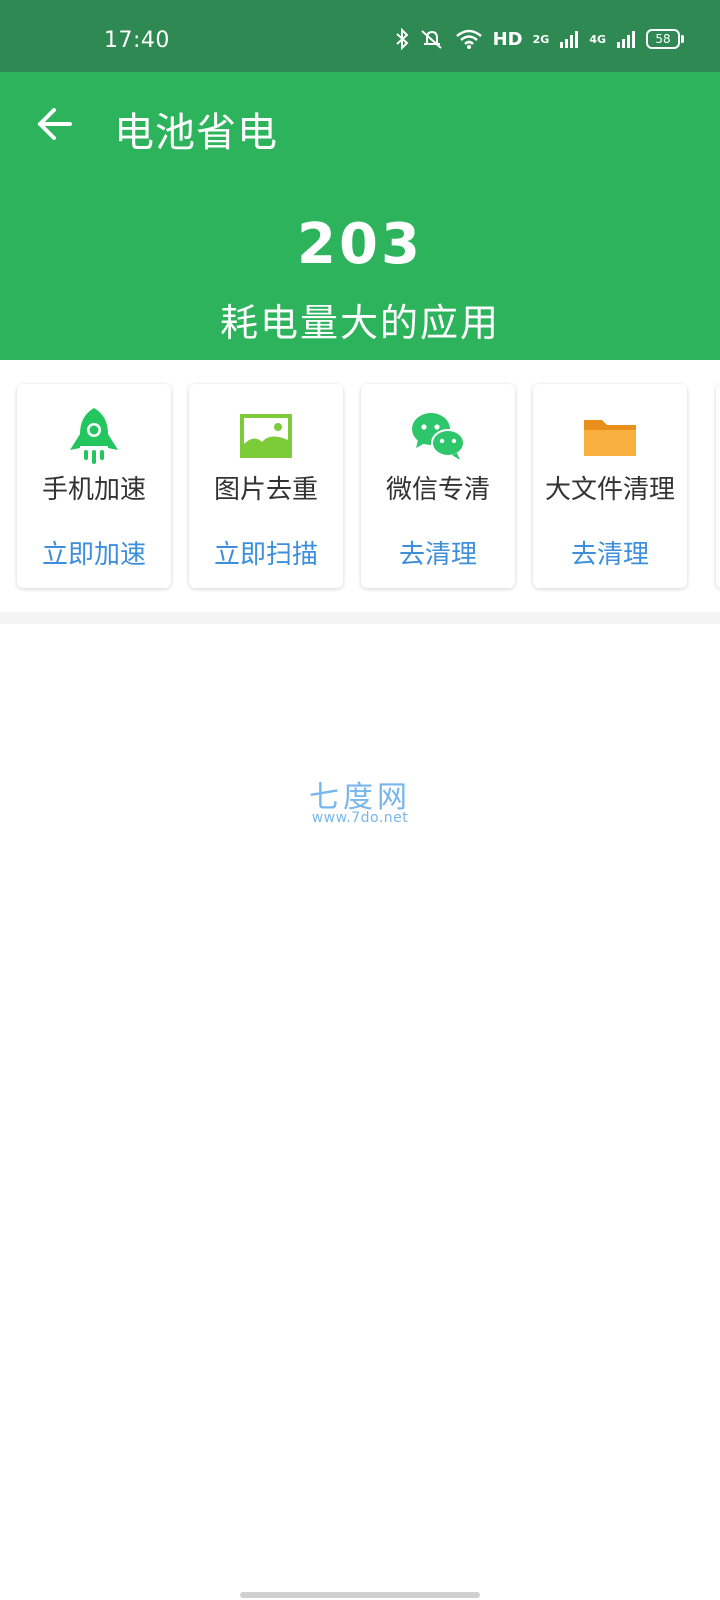  Describe the element at coordinates (94, 436) in the screenshot. I see `rocket-icon` at that location.